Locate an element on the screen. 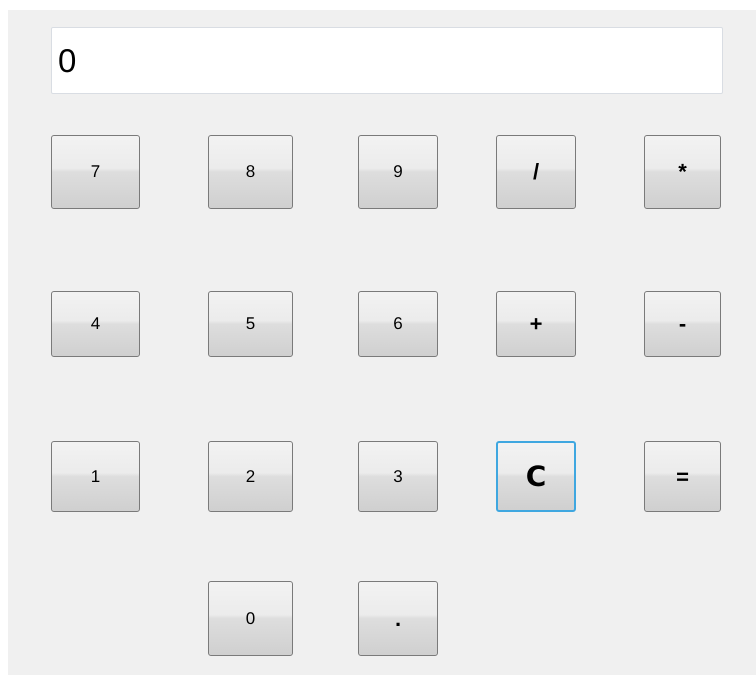 This screenshot has width=756, height=675. calculator-key: / is located at coordinates (536, 172).